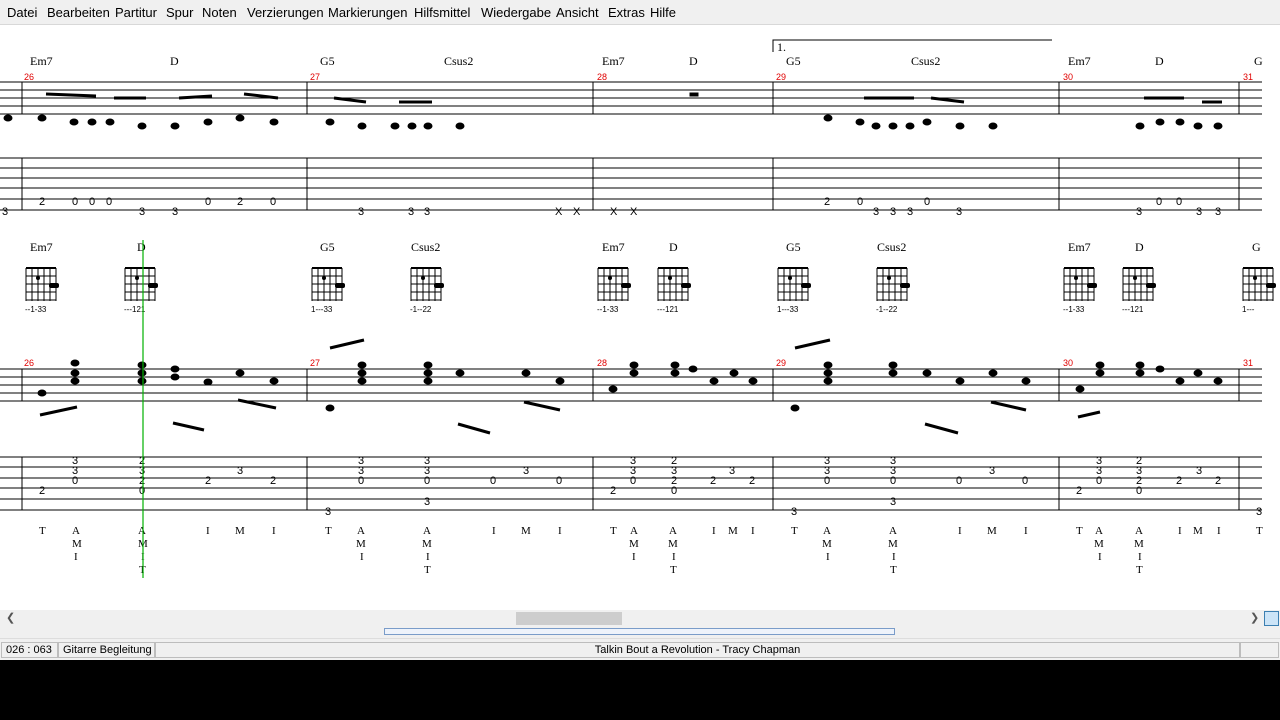 Image resolution: width=1280 pixels, height=720 pixels. What do you see at coordinates (1271, 618) in the screenshot?
I see `zoom-magnifier-icon` at bounding box center [1271, 618].